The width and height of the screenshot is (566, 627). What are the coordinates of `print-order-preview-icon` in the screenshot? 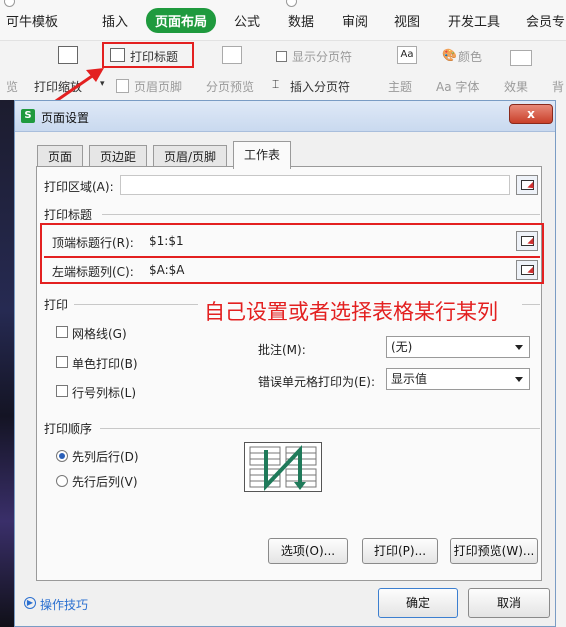 It's located at (283, 467).